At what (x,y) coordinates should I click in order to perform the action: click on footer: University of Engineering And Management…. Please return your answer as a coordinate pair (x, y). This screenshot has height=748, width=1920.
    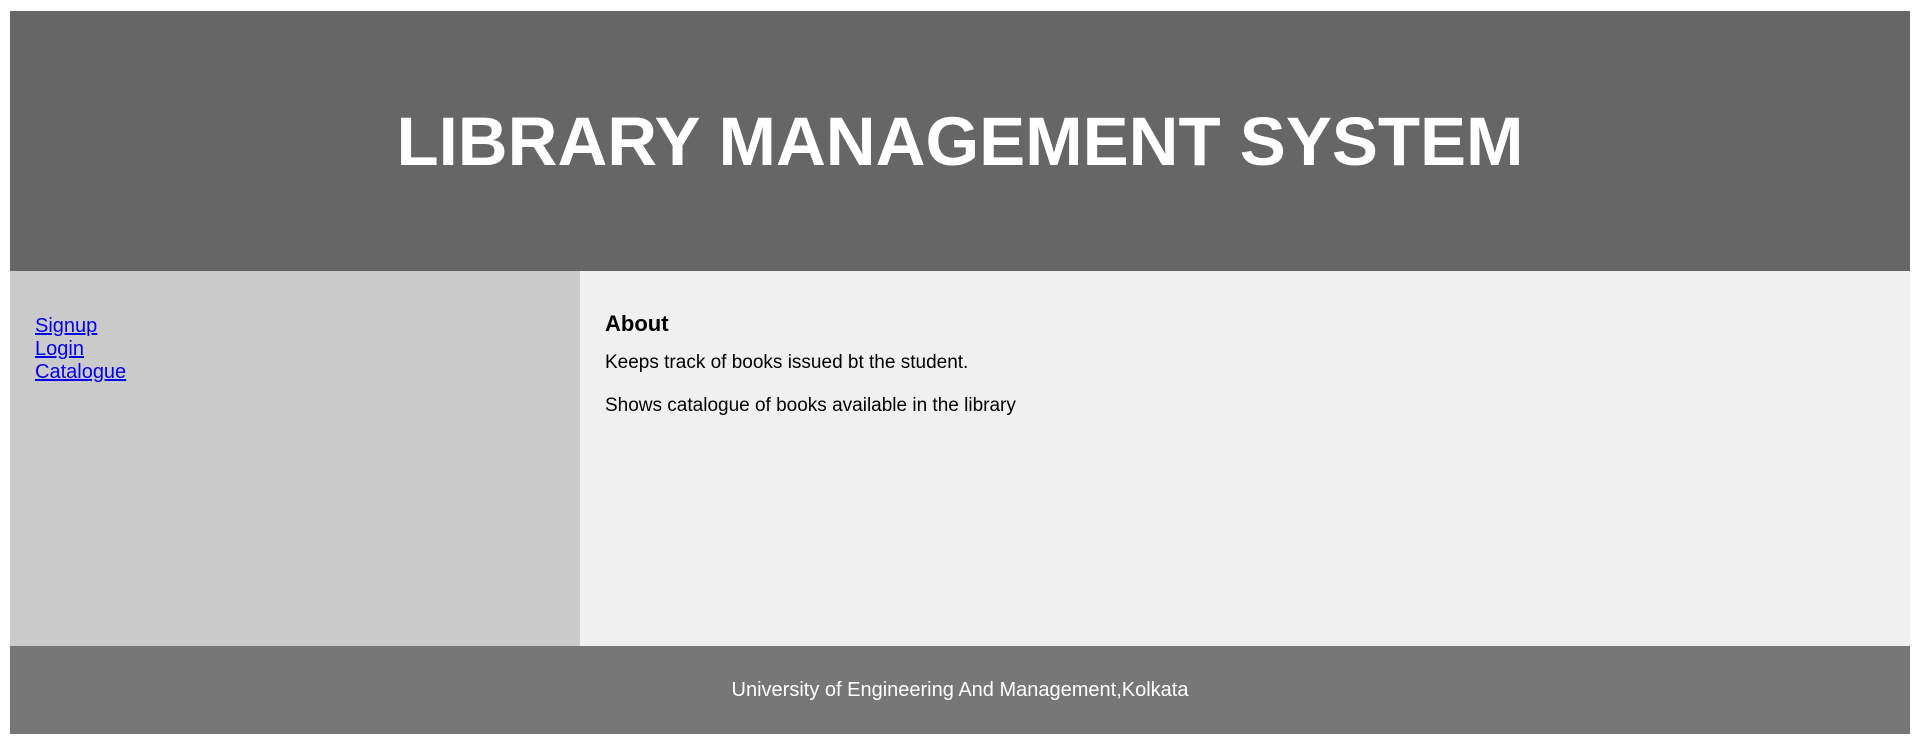
    Looking at the image, I should click on (960, 690).